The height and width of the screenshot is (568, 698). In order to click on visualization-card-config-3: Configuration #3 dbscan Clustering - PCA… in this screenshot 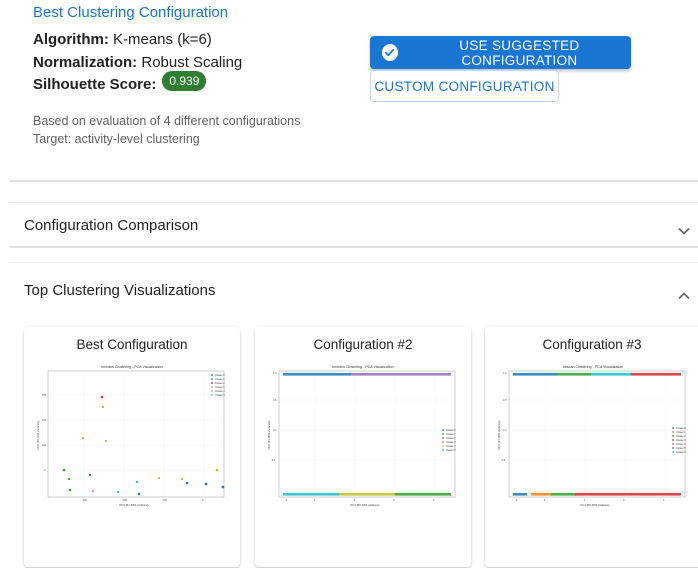, I will do `click(591, 447)`.